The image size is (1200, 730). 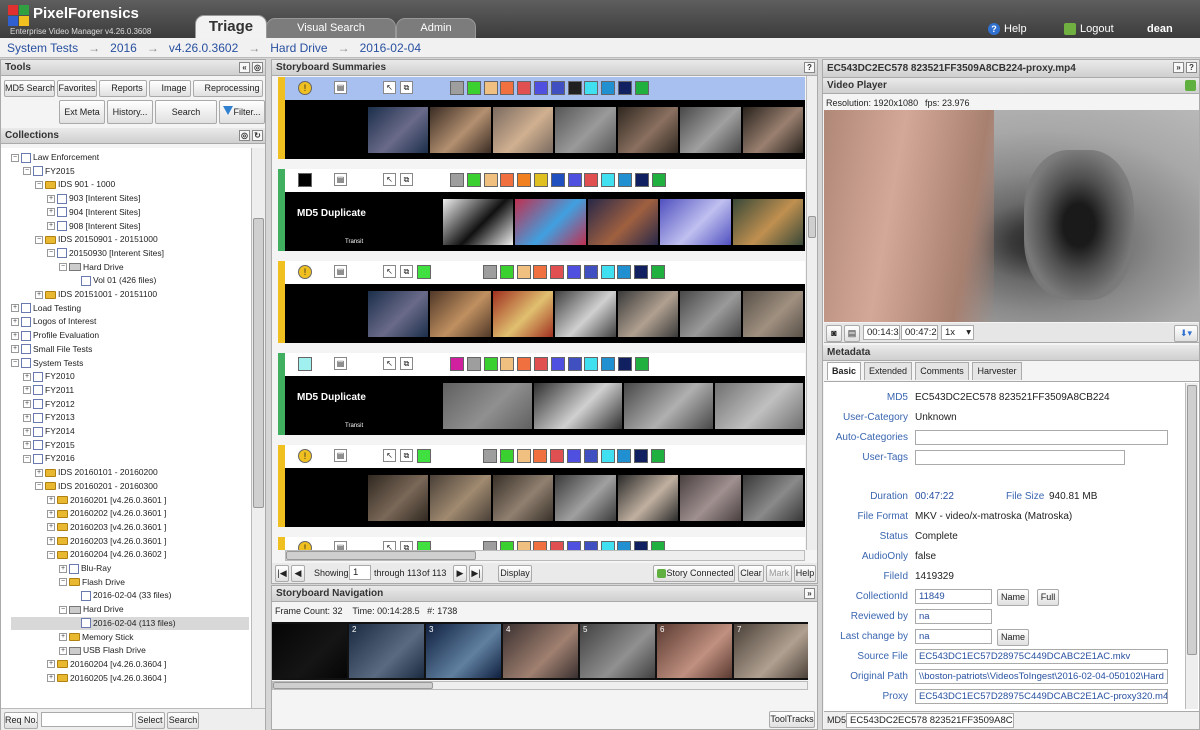 What do you see at coordinates (953, 596) in the screenshot?
I see `collection-id-field: 11849` at bounding box center [953, 596].